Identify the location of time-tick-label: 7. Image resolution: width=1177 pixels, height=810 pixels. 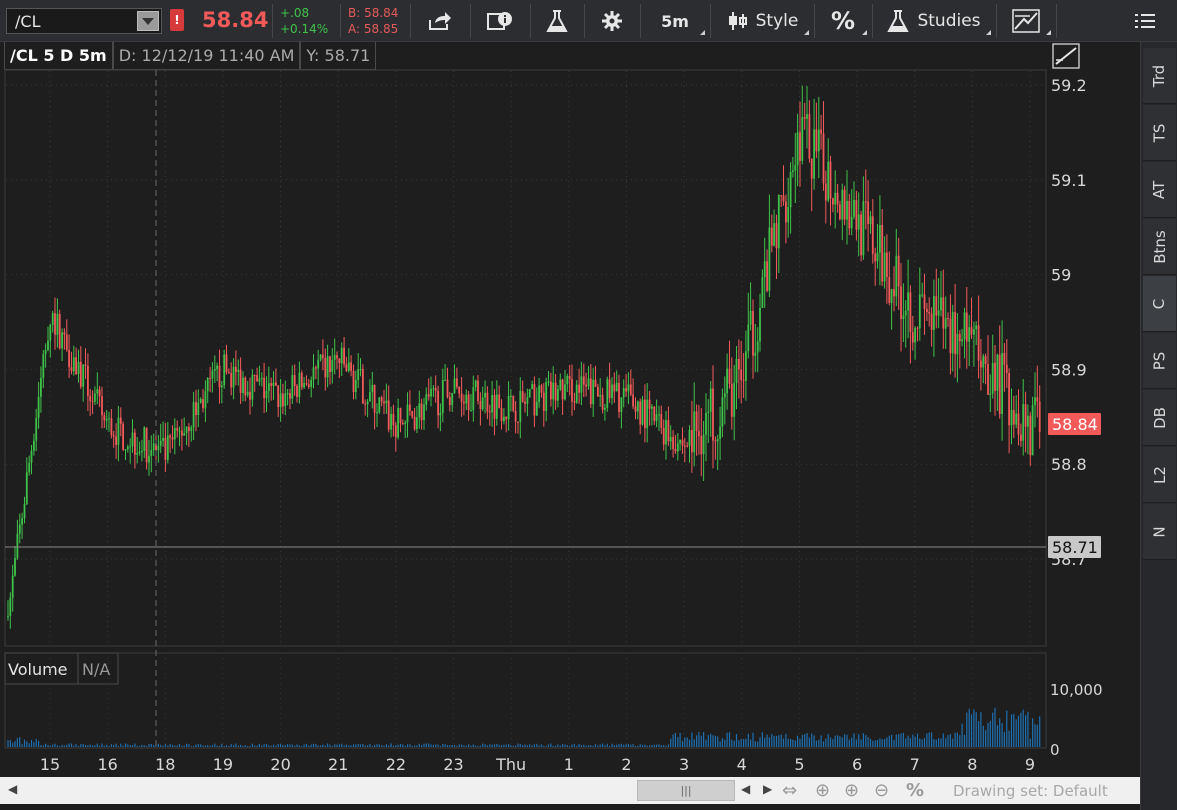
(915, 764).